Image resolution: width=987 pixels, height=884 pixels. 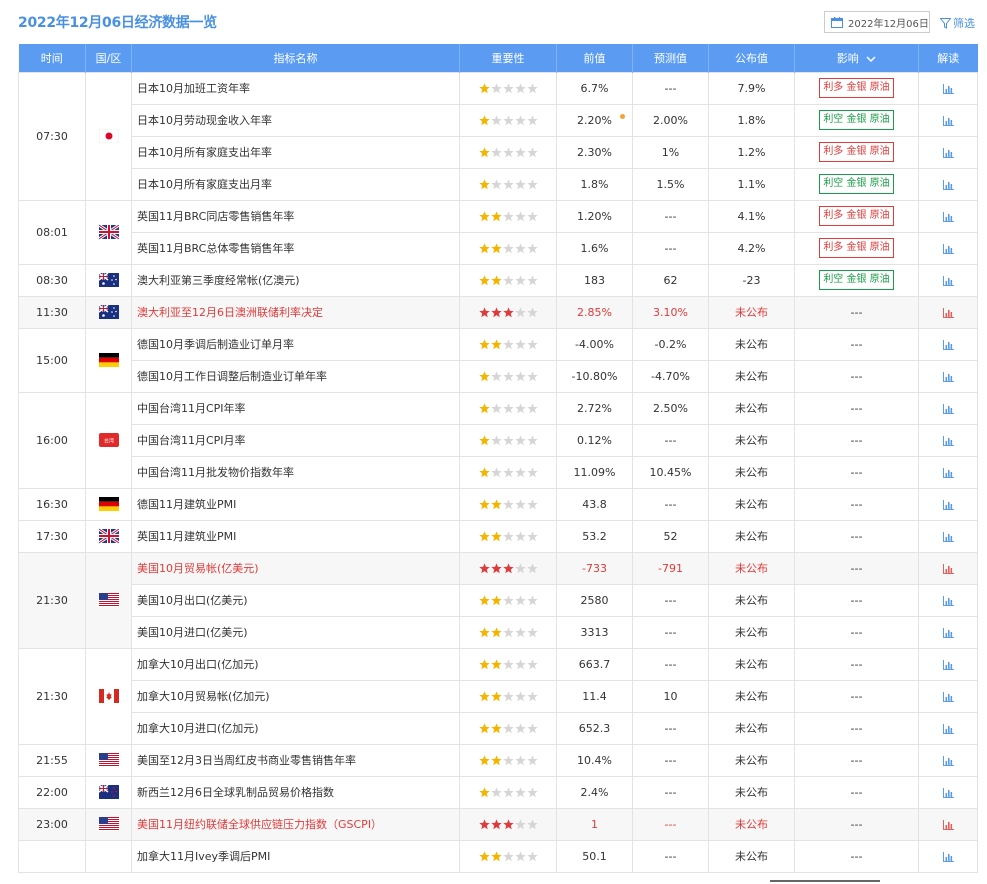 What do you see at coordinates (498, 792) in the screenshot?
I see `table-row: 22:00 新西兰12月6日全球乳制品贸易价格指数 2.4% --- 未公布 ---` at bounding box center [498, 792].